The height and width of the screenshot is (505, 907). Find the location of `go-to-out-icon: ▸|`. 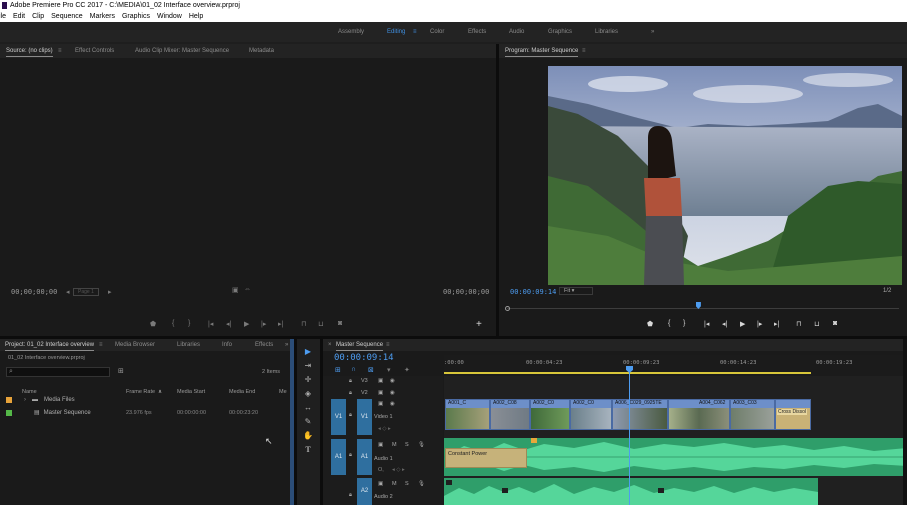

go-to-out-icon: ▸| is located at coordinates (280, 324).